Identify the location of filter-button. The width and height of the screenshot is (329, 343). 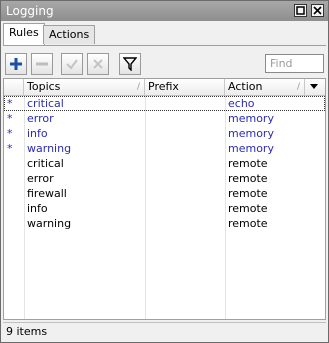
(130, 64).